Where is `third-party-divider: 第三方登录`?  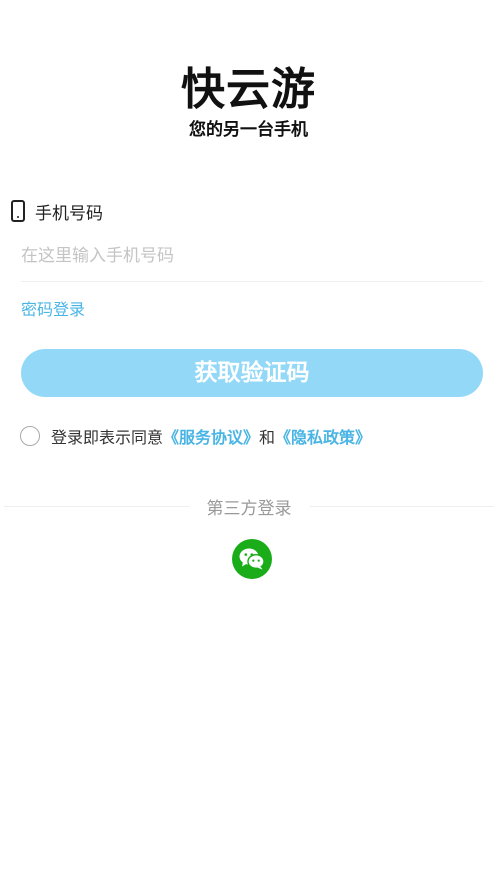
third-party-divider: 第三方登录 is located at coordinates (249, 506).